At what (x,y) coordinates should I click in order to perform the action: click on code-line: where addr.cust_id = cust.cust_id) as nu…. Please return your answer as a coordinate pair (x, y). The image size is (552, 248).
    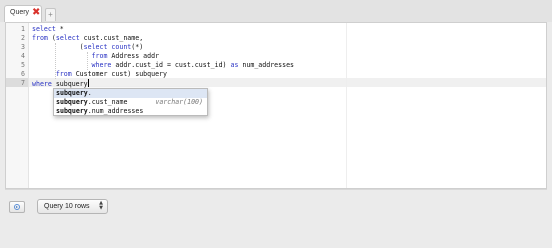
    Looking at the image, I should click on (193, 65).